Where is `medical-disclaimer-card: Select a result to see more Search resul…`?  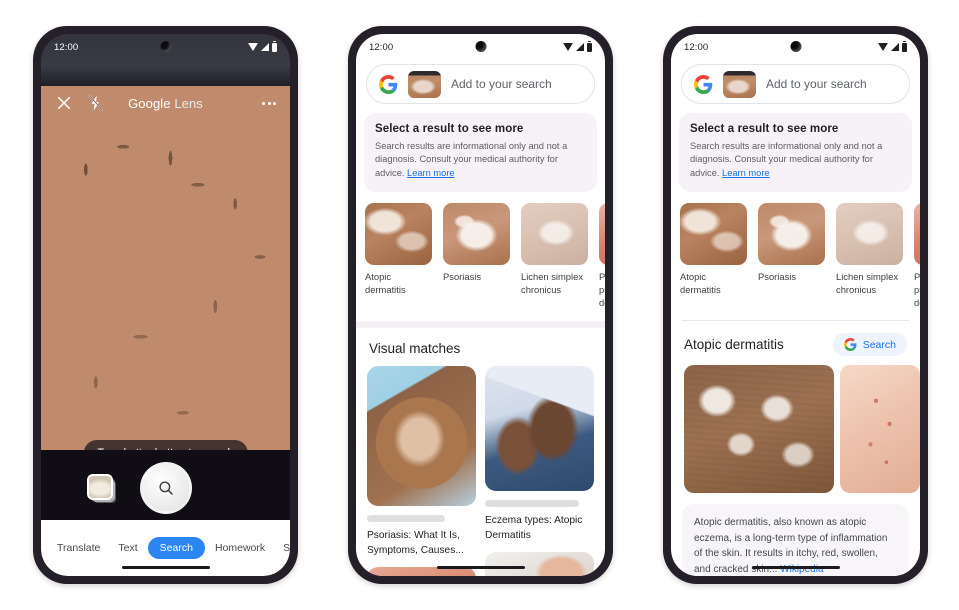
medical-disclaimer-card: Select a result to see more Search resul… is located at coordinates (795, 153).